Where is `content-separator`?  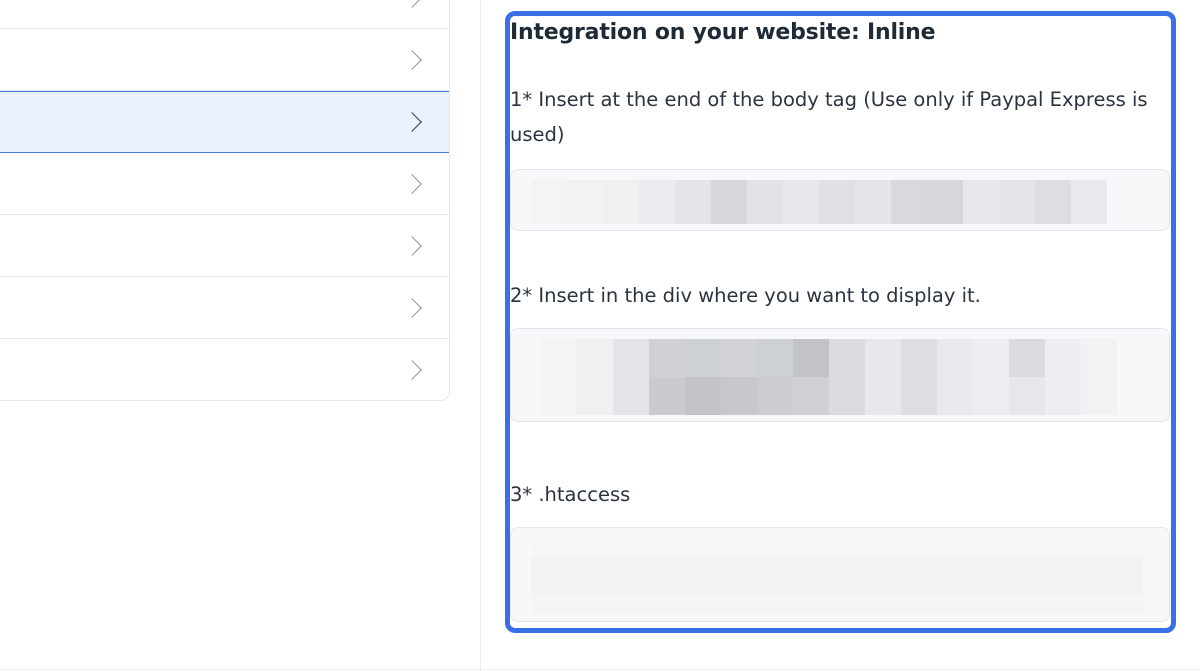 content-separator is located at coordinates (480, 335).